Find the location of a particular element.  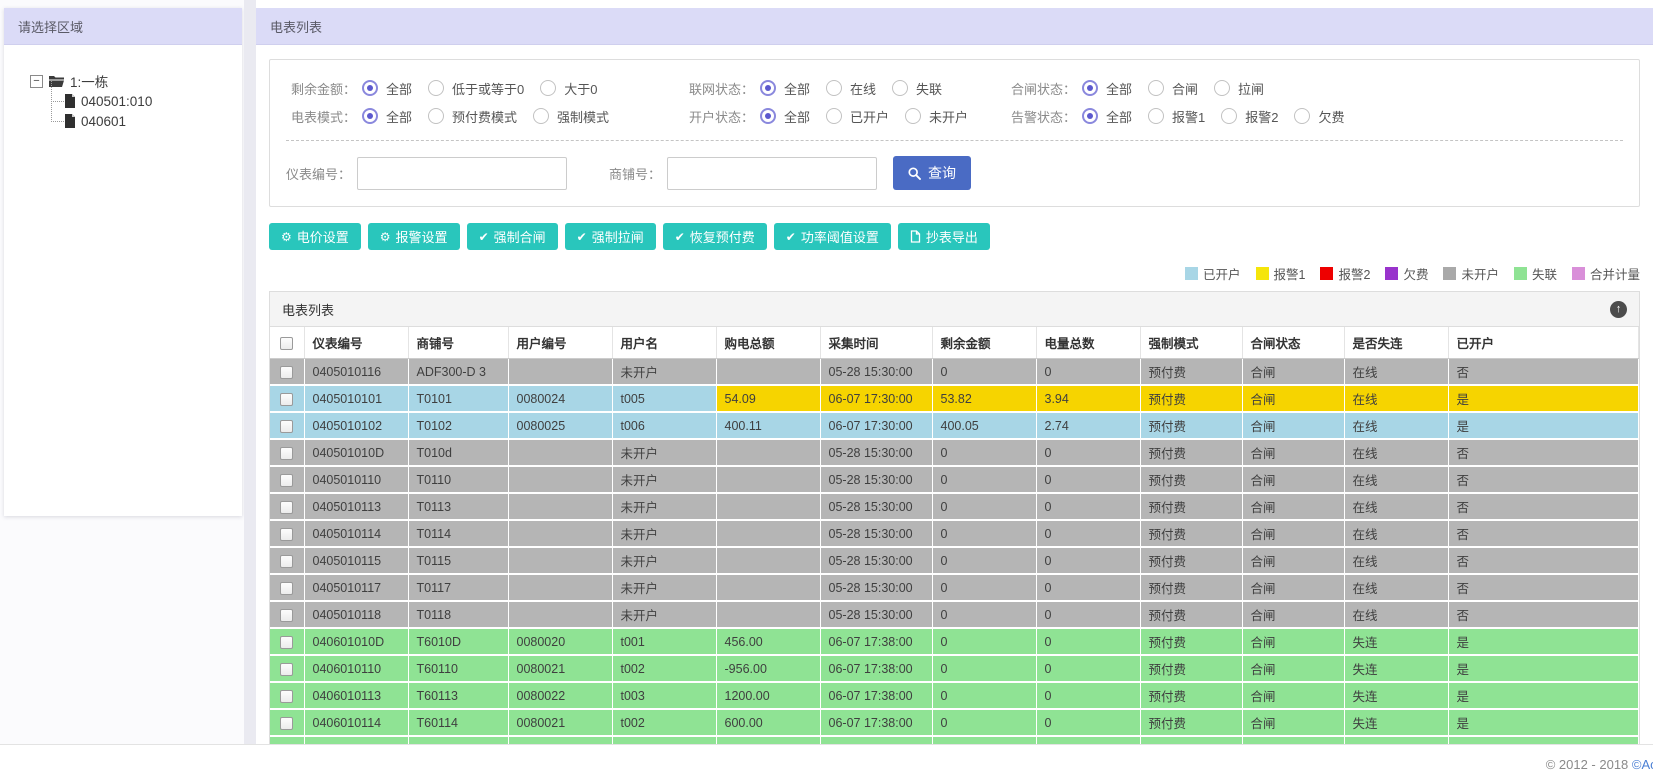

shop-no-label: 商铺号： is located at coordinates (635, 174).